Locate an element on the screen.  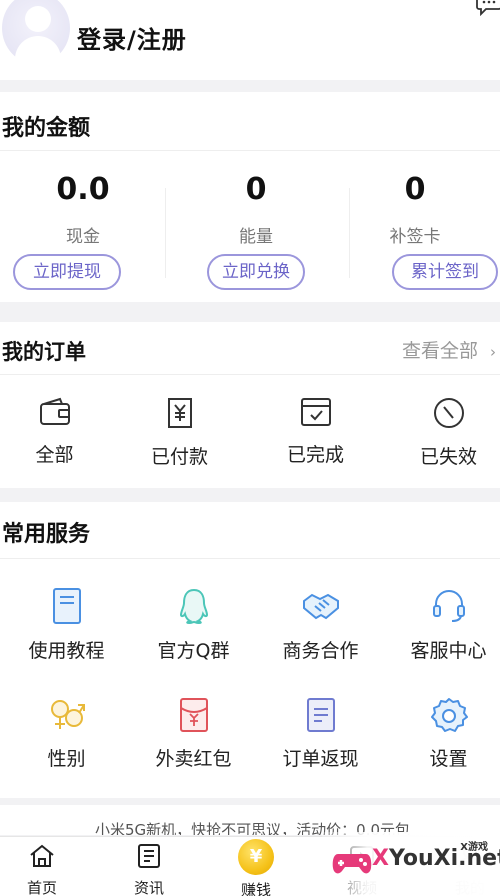
service-gender: 性别 is located at coordinates (66, 733).